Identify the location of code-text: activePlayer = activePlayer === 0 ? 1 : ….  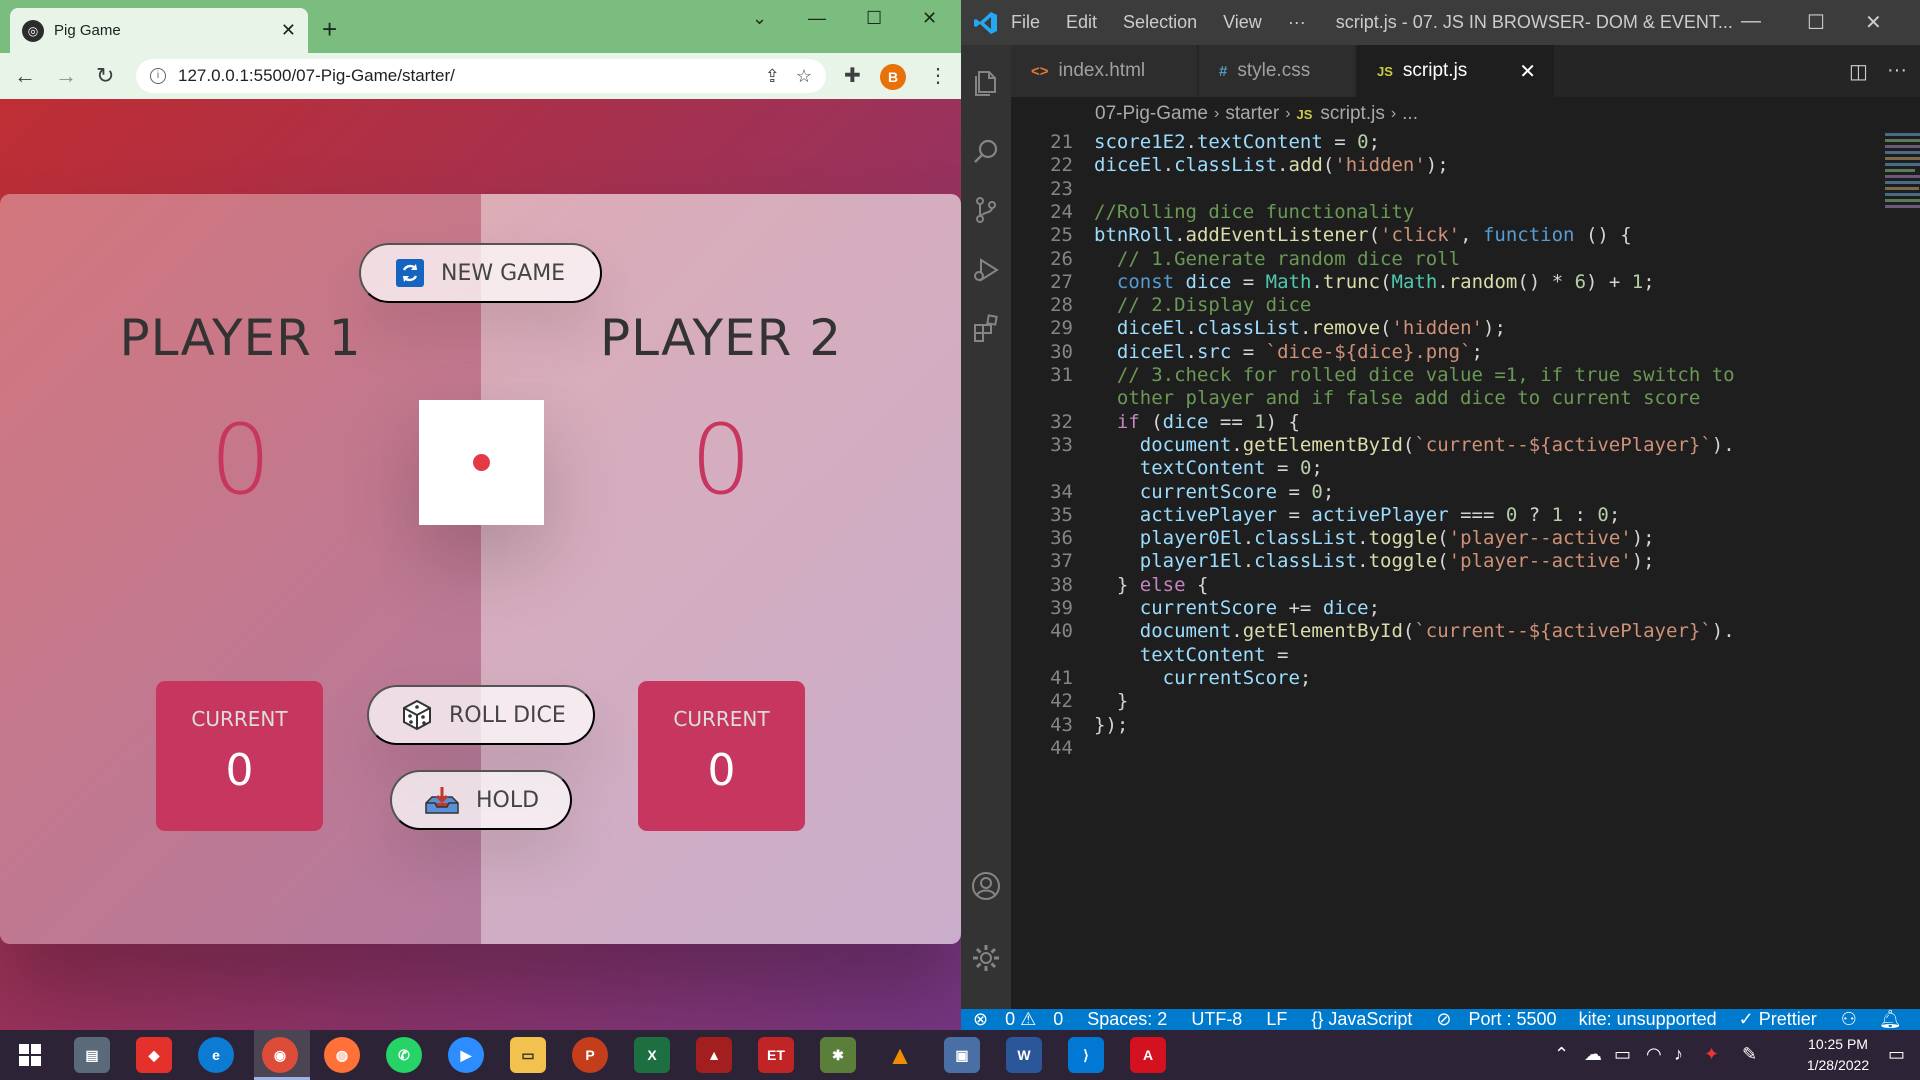
(1357, 515).